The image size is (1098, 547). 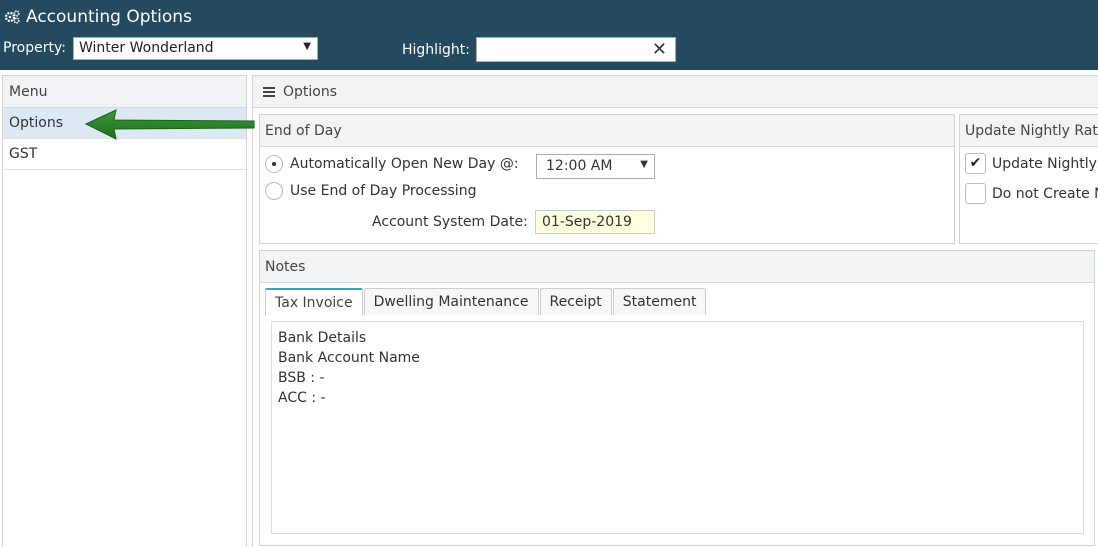 I want to click on system-date-input: 01-Sep-2019, so click(x=595, y=222).